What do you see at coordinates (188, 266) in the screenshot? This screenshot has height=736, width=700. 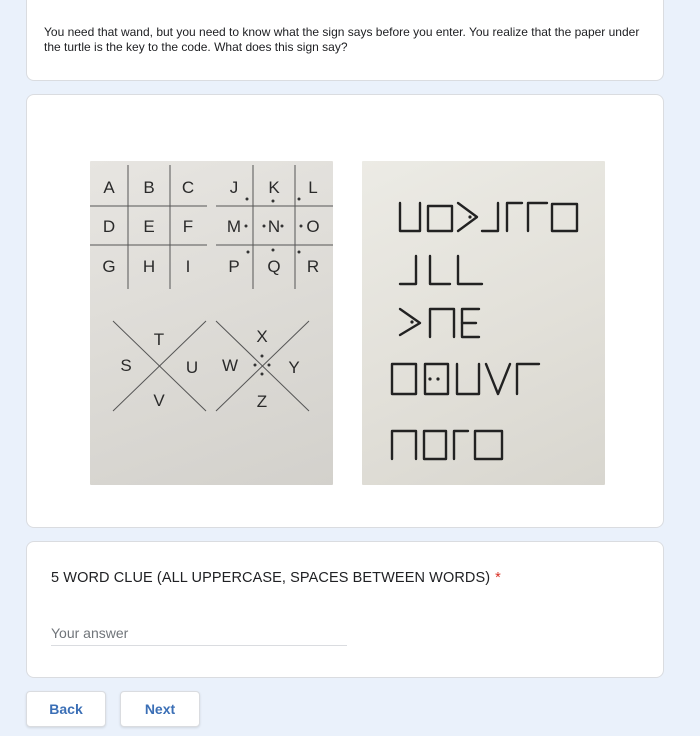 I see `key-letter-i: I` at bounding box center [188, 266].